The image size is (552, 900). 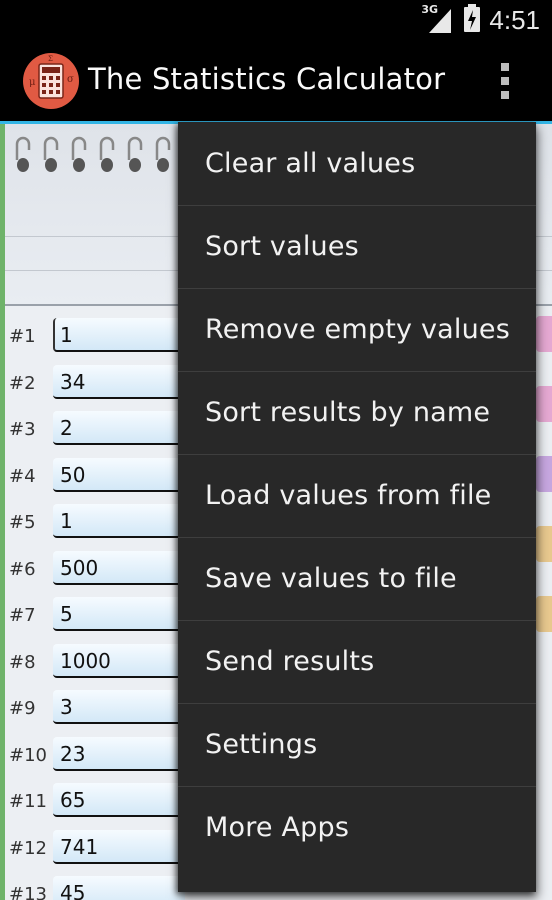 What do you see at coordinates (430, 9) in the screenshot?
I see `network-type-label: 3G` at bounding box center [430, 9].